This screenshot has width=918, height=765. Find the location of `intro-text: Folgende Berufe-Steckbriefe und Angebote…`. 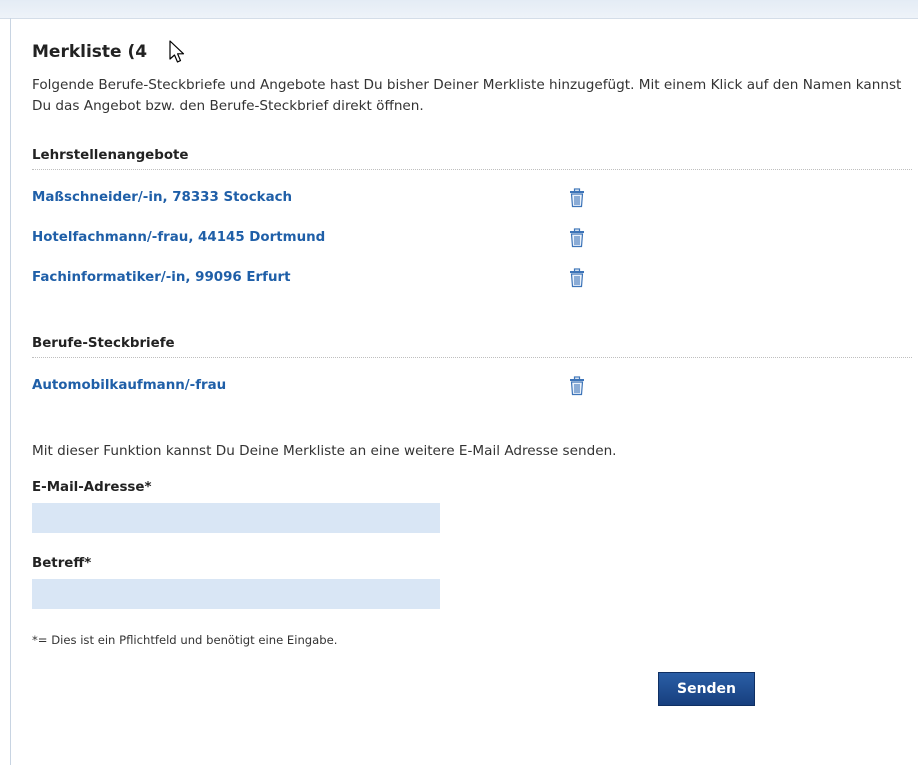

intro-text: Folgende Berufe-Steckbriefe und Angebote… is located at coordinates (467, 95).